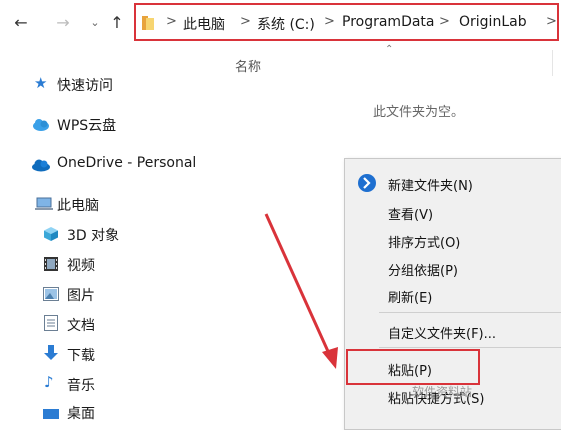  Describe the element at coordinates (442, 392) in the screenshot. I see `watermark: 软件资料站` at that location.